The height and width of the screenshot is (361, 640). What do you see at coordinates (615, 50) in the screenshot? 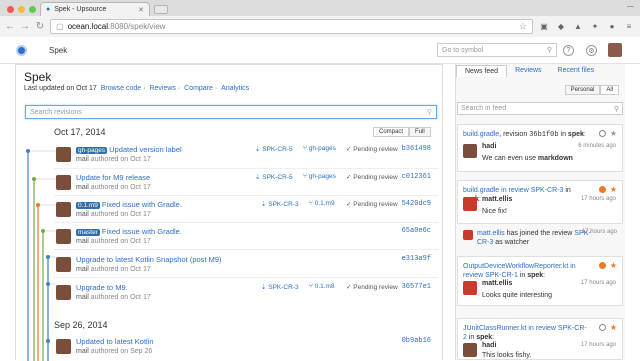
I see `avatar` at bounding box center [615, 50].